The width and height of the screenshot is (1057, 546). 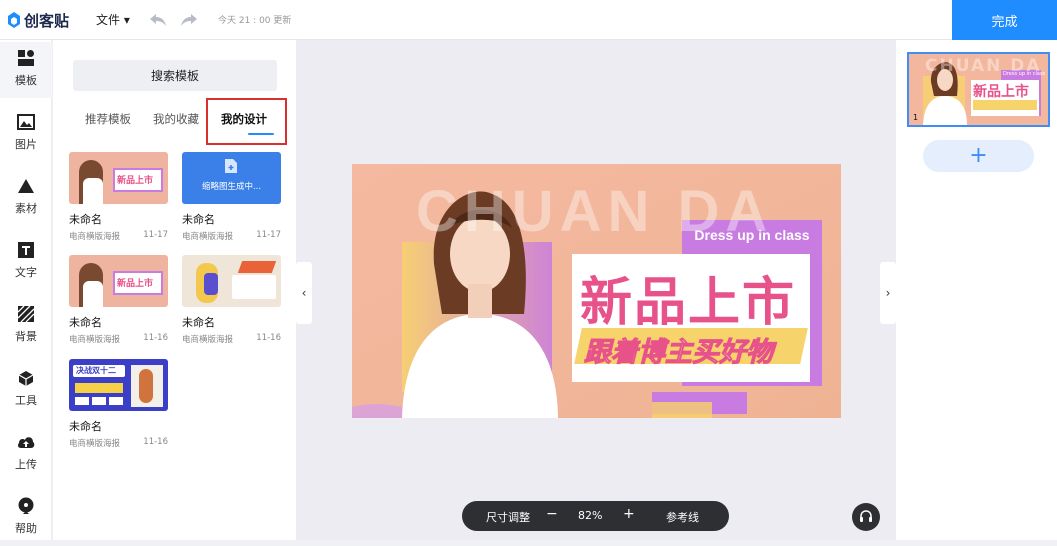 I want to click on tag-text: Dress up in class, so click(x=752, y=235).